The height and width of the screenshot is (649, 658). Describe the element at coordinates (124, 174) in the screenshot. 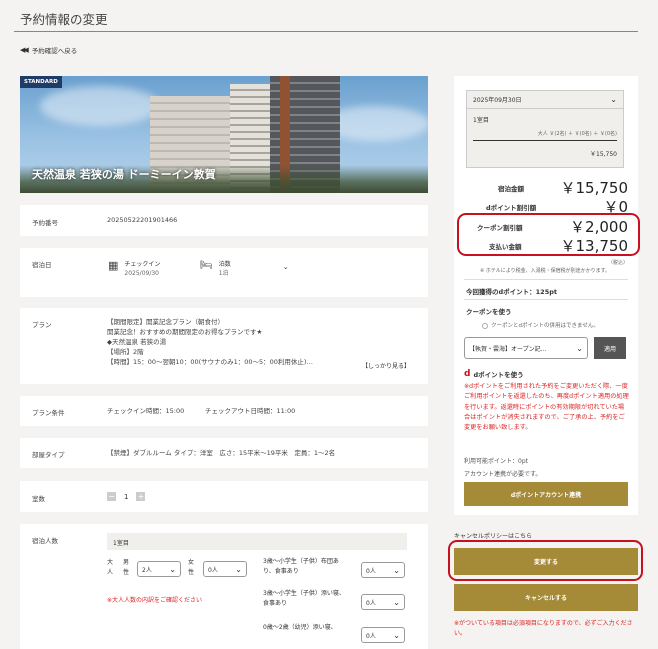

I see `hotel-name: 天然温泉 若狭の湯 ドーミーイン敦賀` at that location.